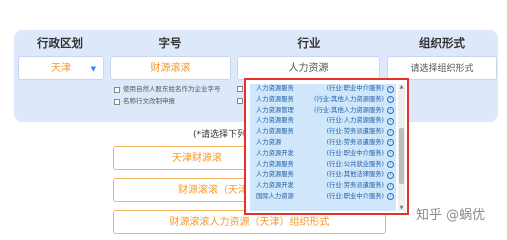  What do you see at coordinates (309, 43) in the screenshot?
I see `column-header-industry: 行业` at bounding box center [309, 43].